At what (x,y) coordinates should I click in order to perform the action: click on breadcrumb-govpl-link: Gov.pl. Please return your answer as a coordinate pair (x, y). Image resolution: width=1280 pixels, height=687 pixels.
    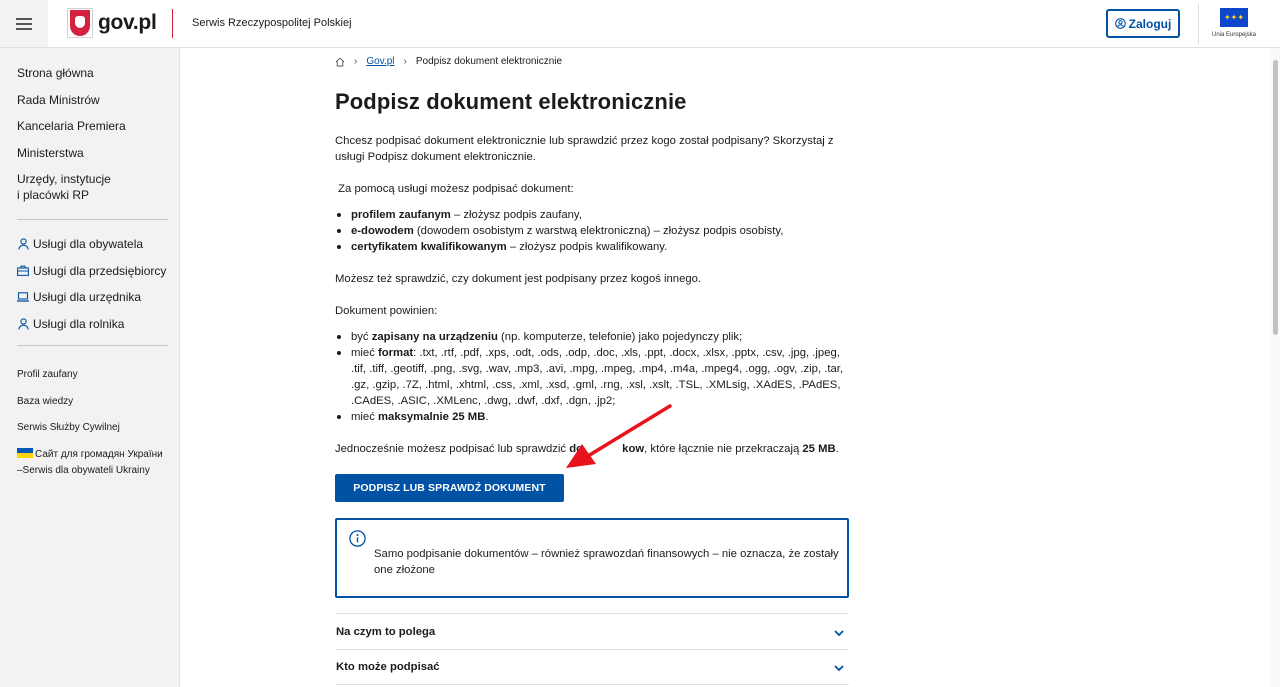
    Looking at the image, I should click on (380, 61).